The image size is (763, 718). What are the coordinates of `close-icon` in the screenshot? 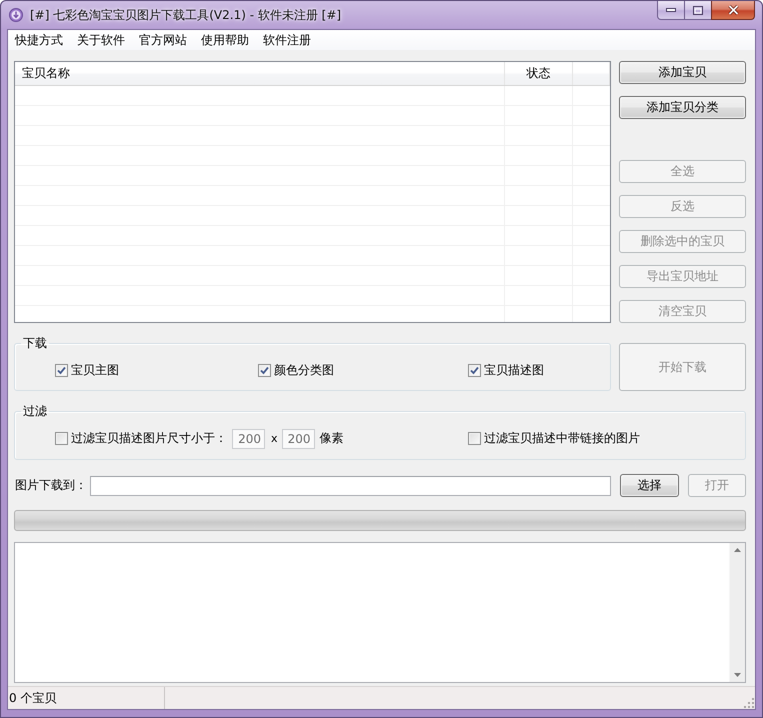 It's located at (733, 10).